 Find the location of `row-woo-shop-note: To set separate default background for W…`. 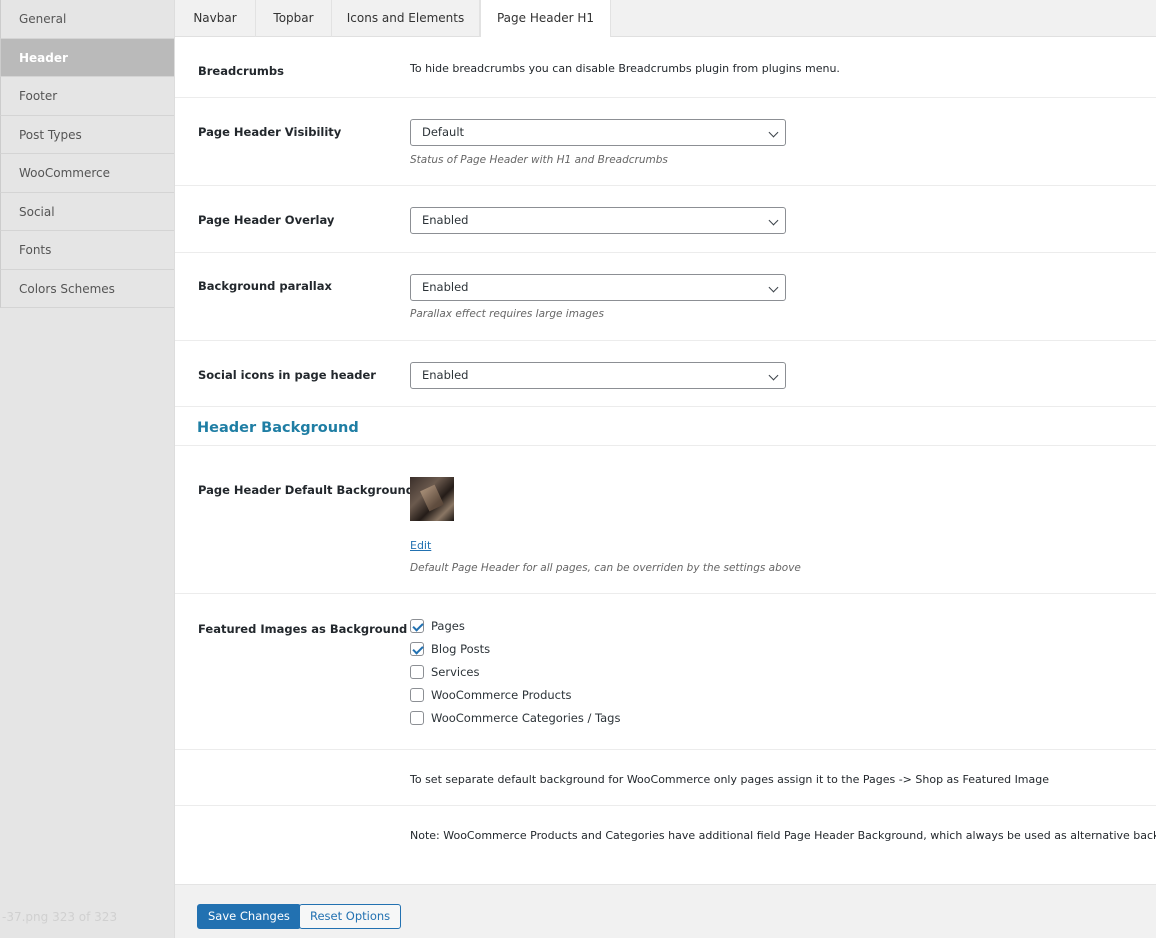

row-woo-shop-note: To set separate default background for W… is located at coordinates (665, 778).